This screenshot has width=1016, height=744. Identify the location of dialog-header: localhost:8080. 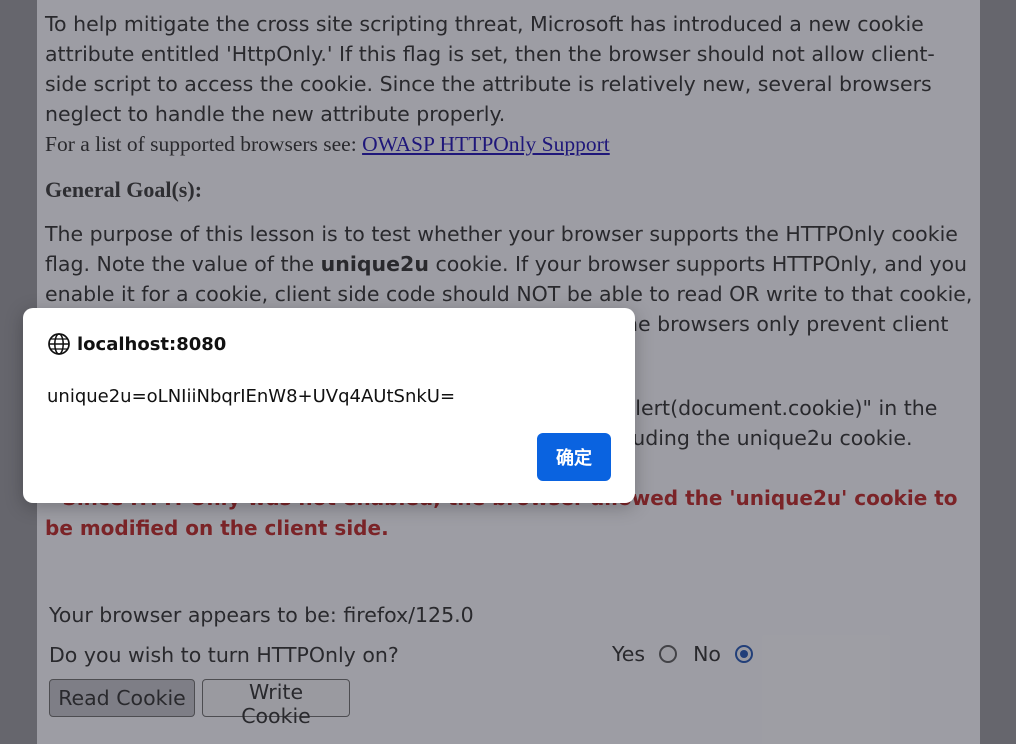
(136, 344).